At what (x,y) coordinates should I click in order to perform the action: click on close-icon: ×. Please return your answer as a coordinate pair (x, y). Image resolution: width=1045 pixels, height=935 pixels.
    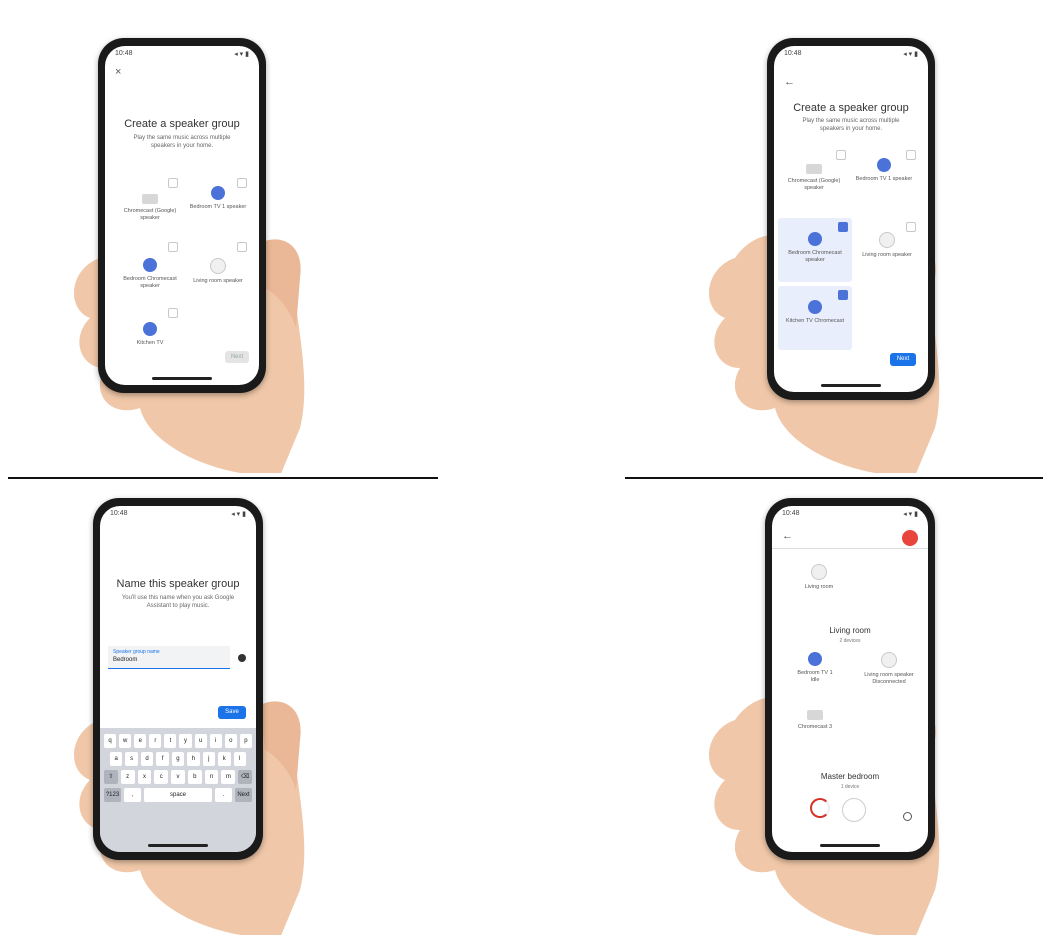
    Looking at the image, I should click on (118, 72).